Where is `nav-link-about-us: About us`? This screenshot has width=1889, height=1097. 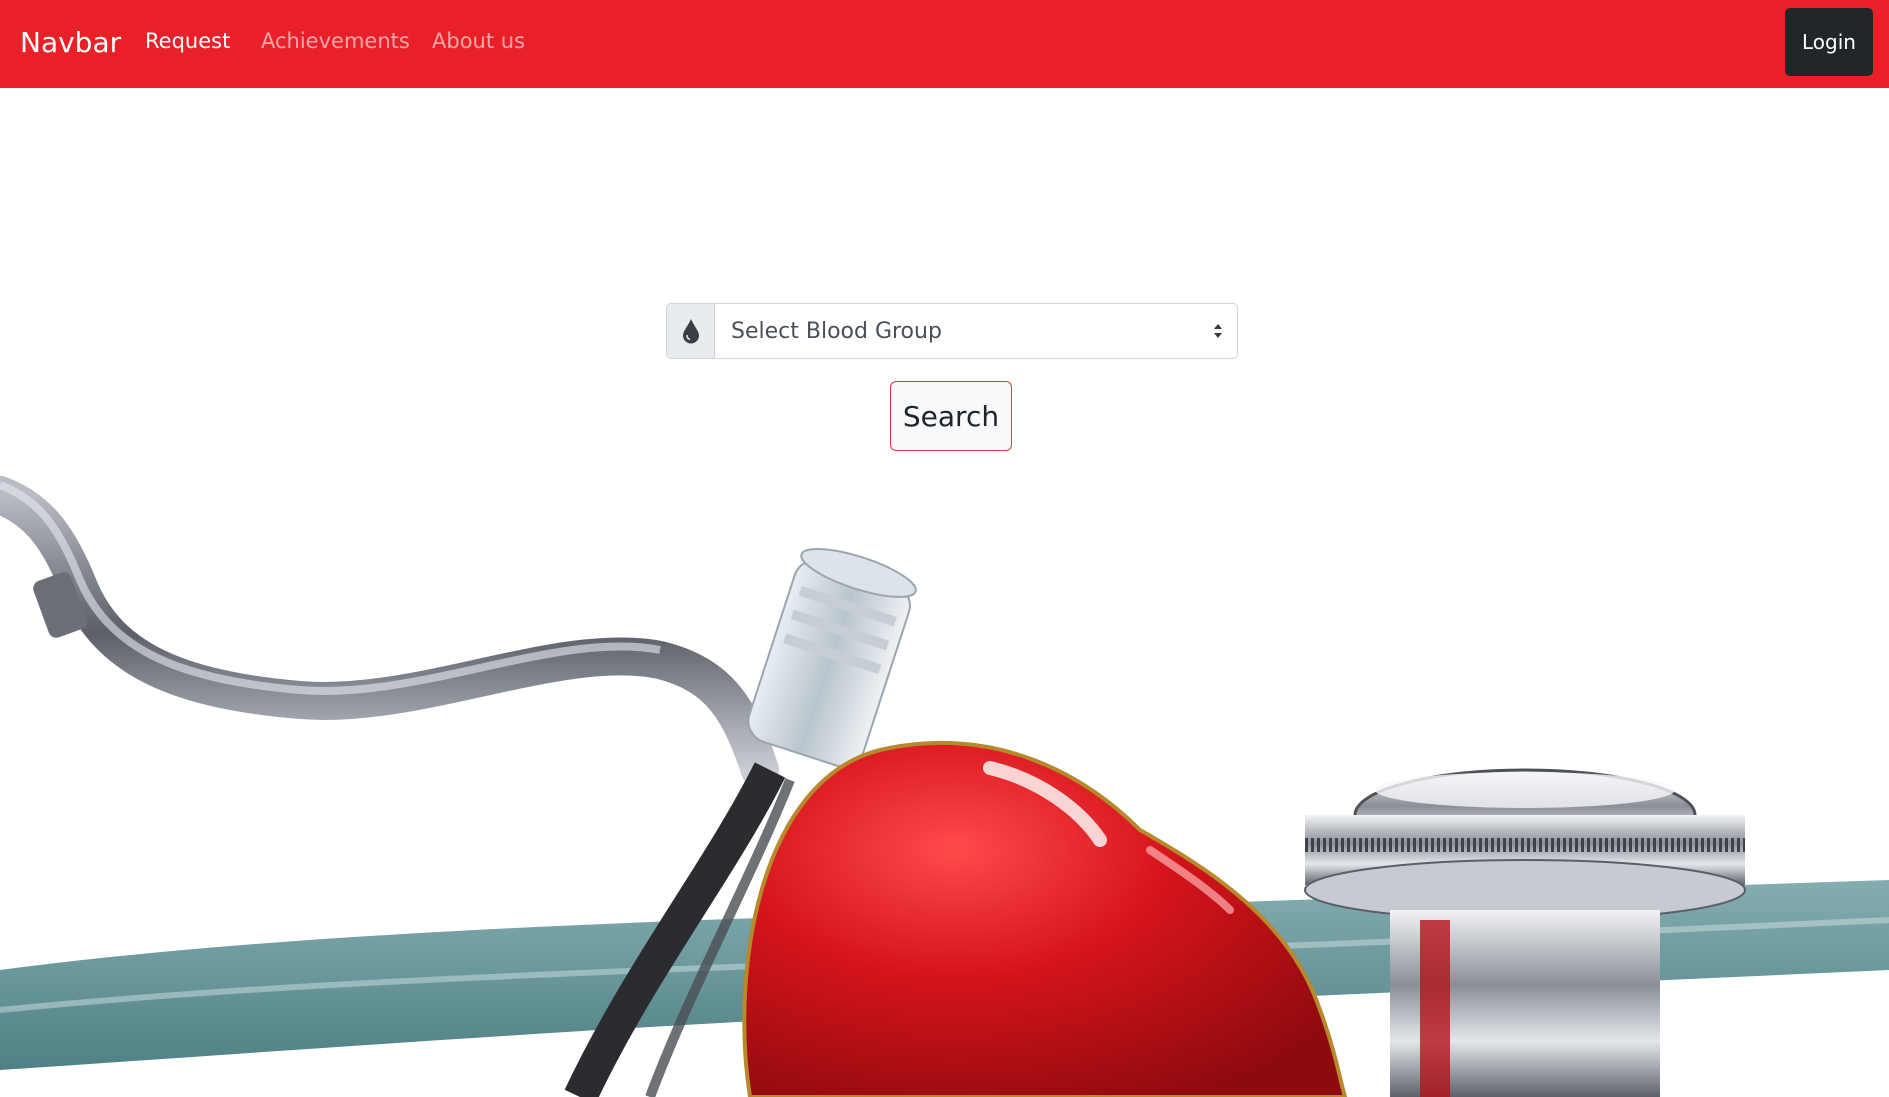
nav-link-about-us: About us is located at coordinates (478, 41).